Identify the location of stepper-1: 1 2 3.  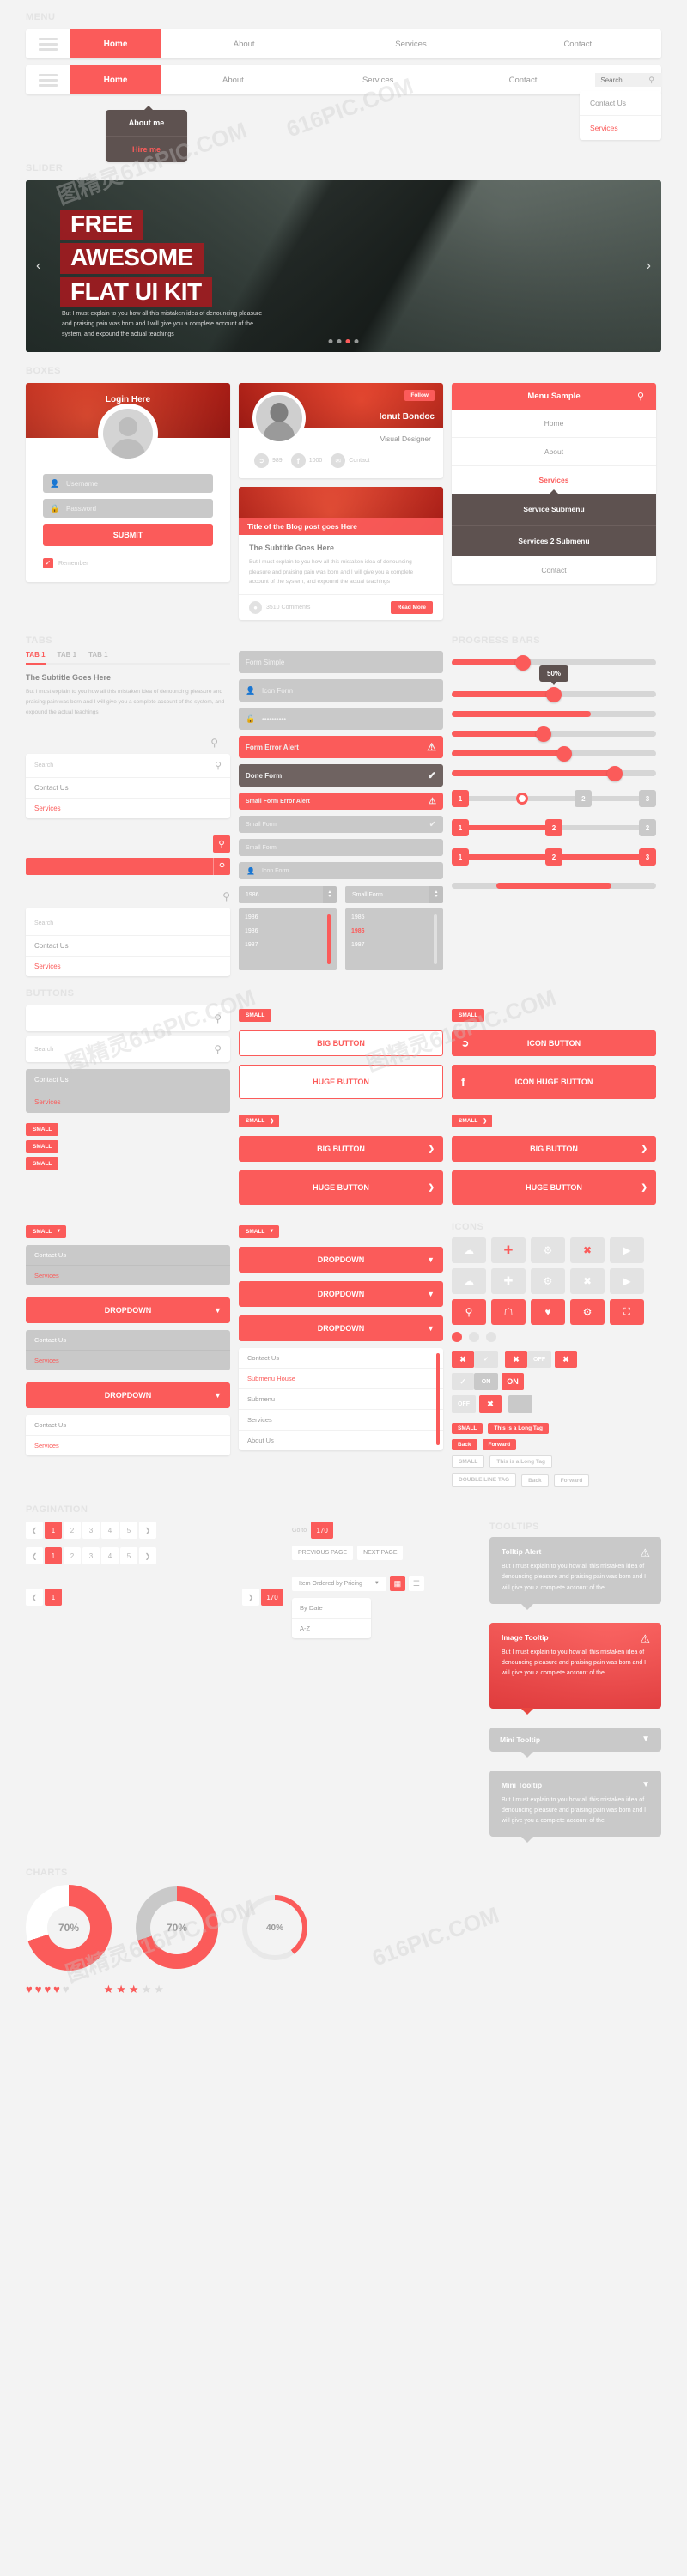
(554, 799).